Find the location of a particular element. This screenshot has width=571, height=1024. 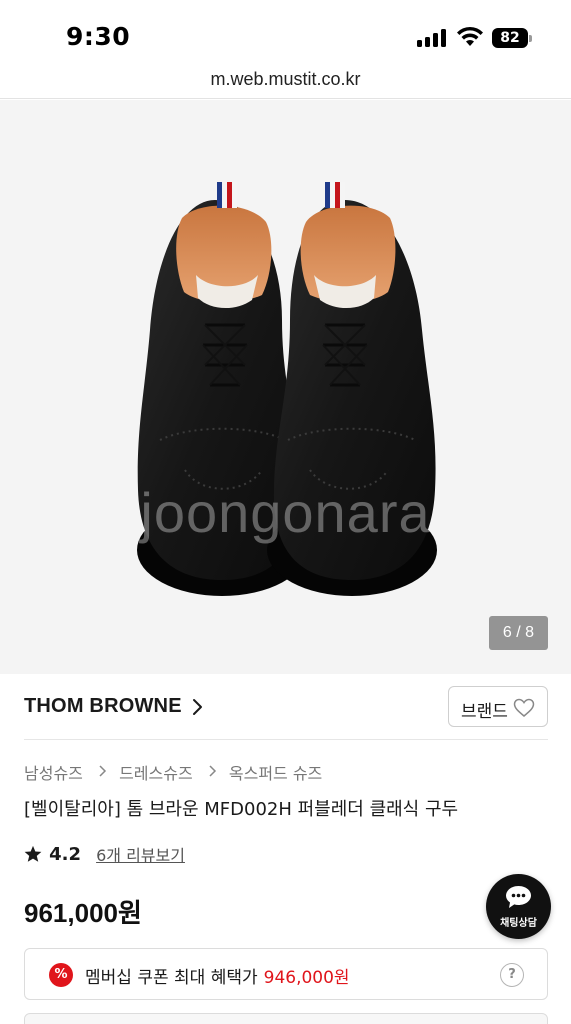

battery-level: 82 is located at coordinates (510, 38).